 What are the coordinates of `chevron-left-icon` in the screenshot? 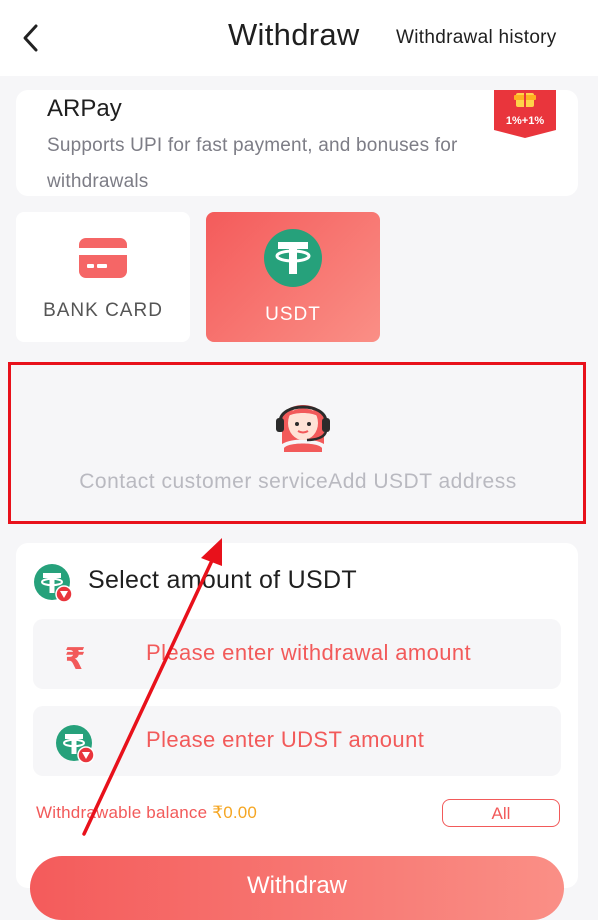 It's located at (30, 38).